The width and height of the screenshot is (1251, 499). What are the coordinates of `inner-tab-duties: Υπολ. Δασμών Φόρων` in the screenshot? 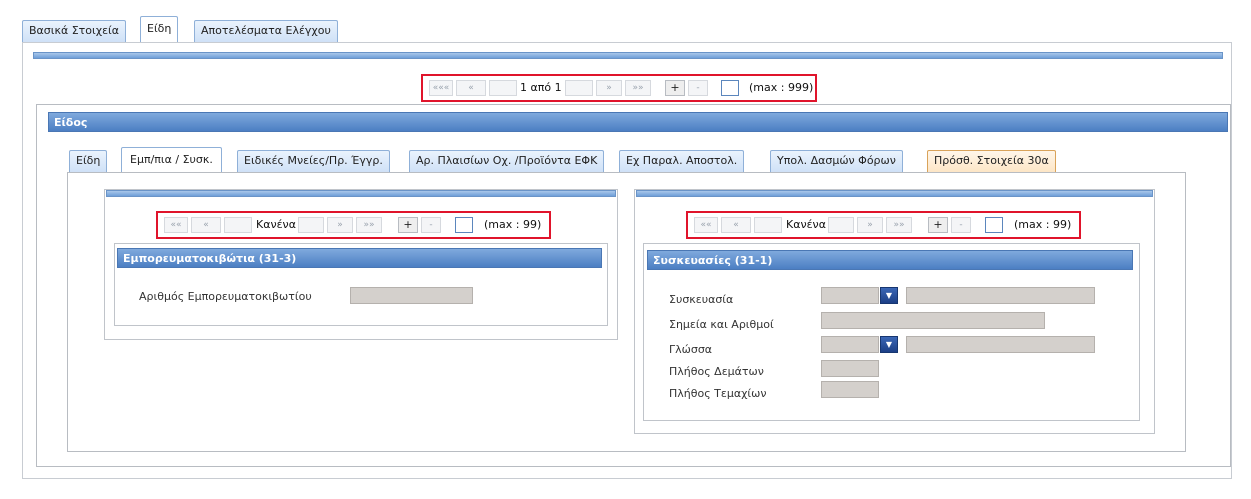 It's located at (836, 161).